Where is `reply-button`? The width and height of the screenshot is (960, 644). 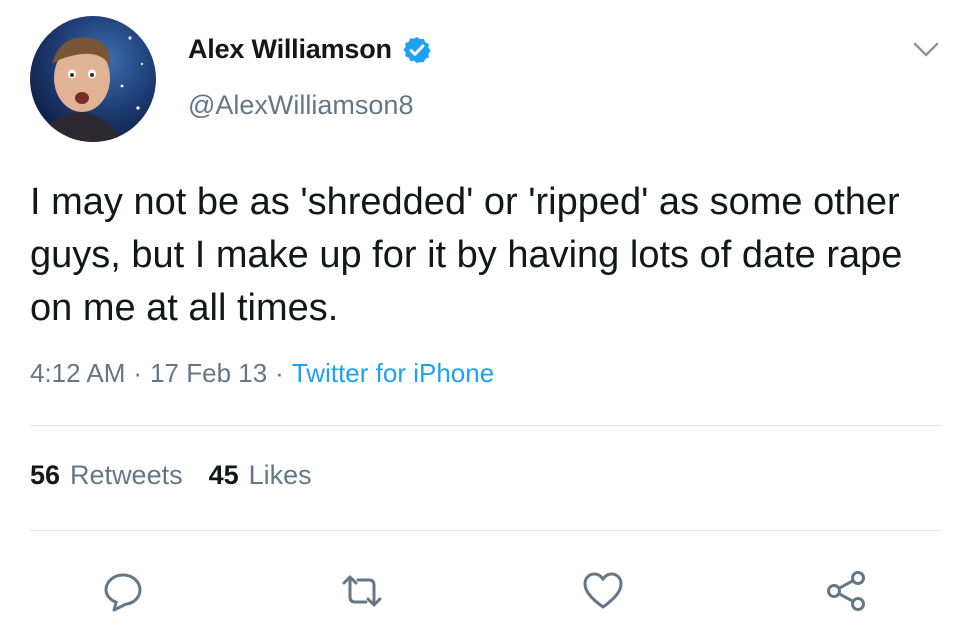 reply-button is located at coordinates (123, 591).